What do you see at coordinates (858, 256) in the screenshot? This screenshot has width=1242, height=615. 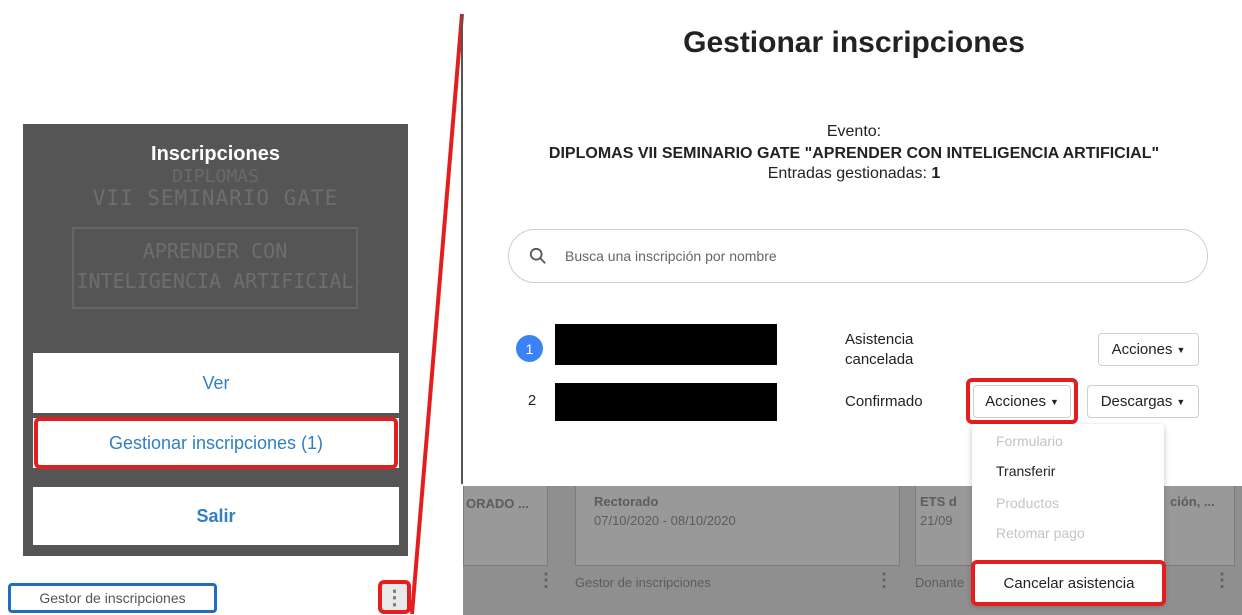 I see `search-input: Busca una inscripción por nombre` at bounding box center [858, 256].